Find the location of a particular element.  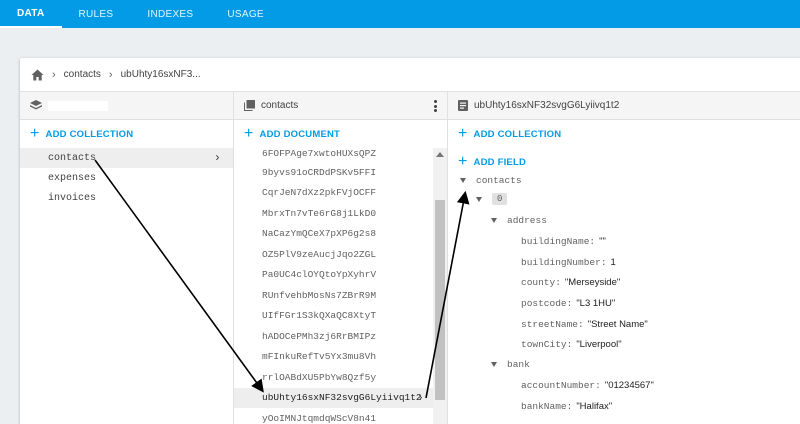

project-name is located at coordinates (78, 105).